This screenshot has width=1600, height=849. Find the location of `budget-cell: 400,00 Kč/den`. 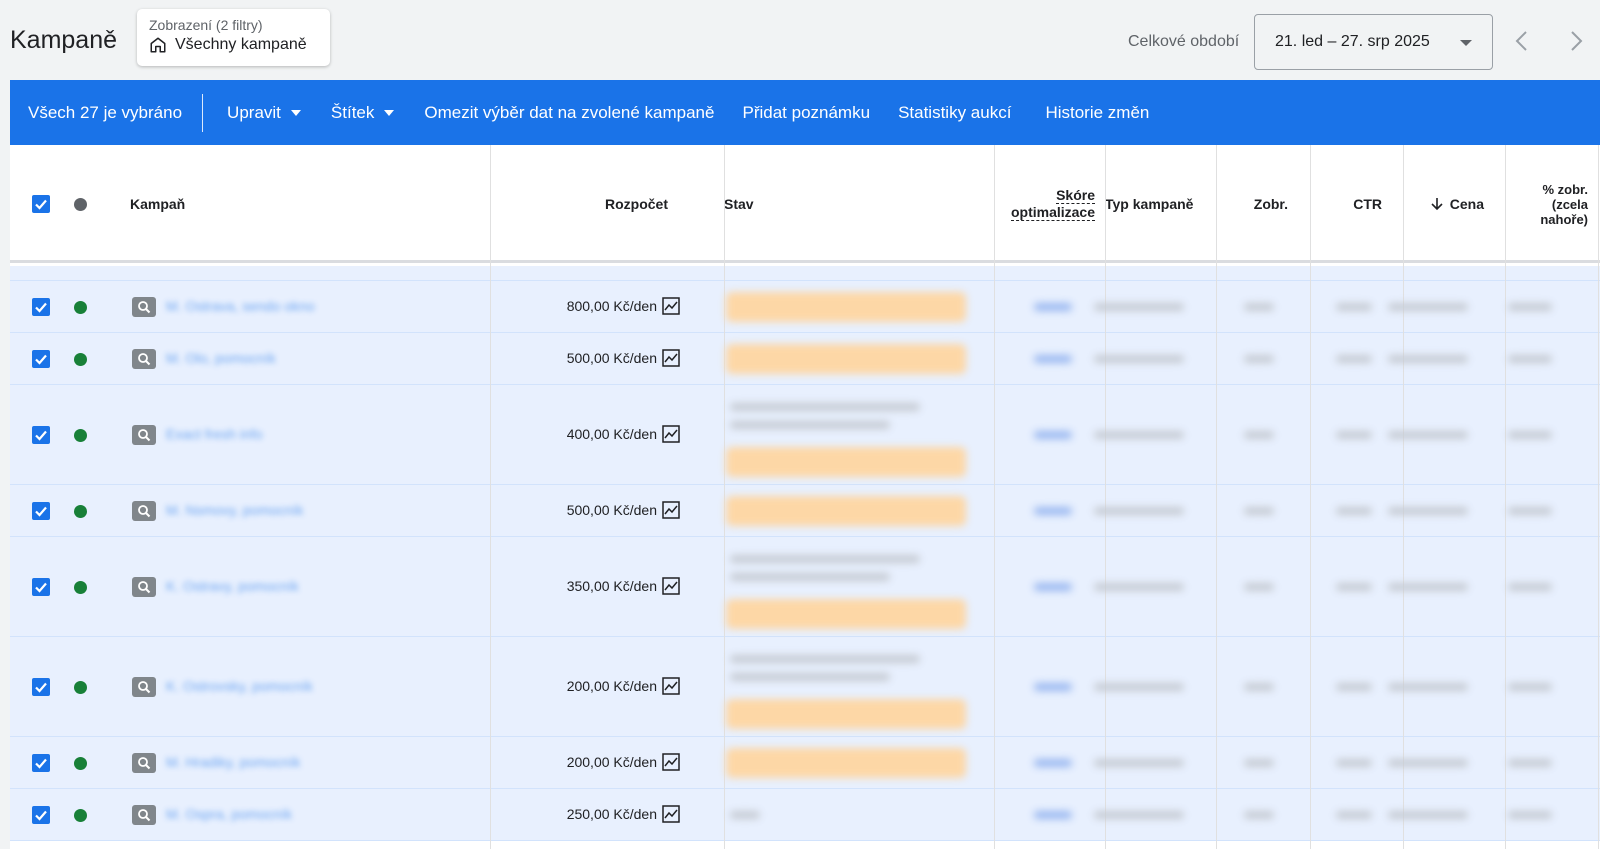

budget-cell: 400,00 Kč/den is located at coordinates (595, 434).